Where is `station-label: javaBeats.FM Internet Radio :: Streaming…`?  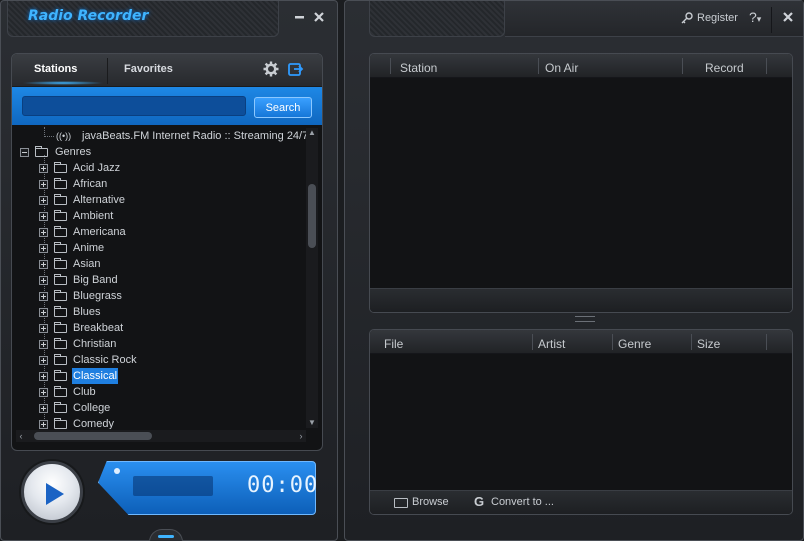 station-label: javaBeats.FM Internet Radio :: Streaming… is located at coordinates (194, 136).